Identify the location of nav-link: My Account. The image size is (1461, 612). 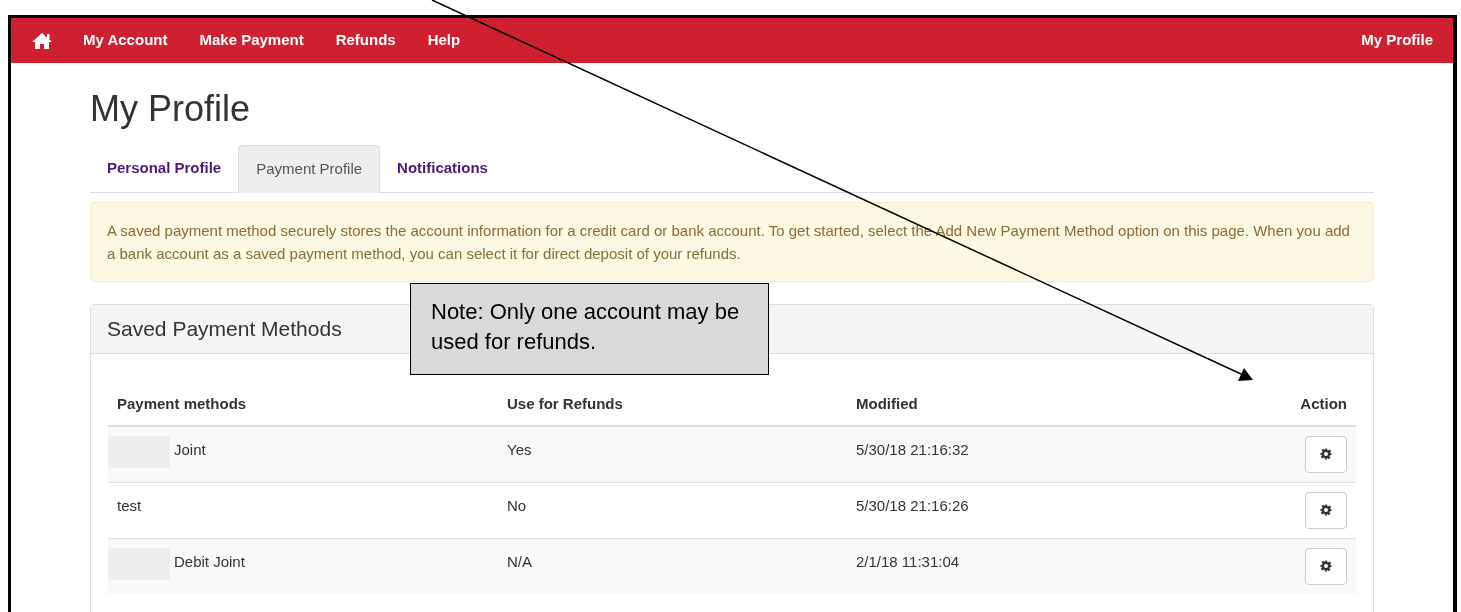
(125, 40).